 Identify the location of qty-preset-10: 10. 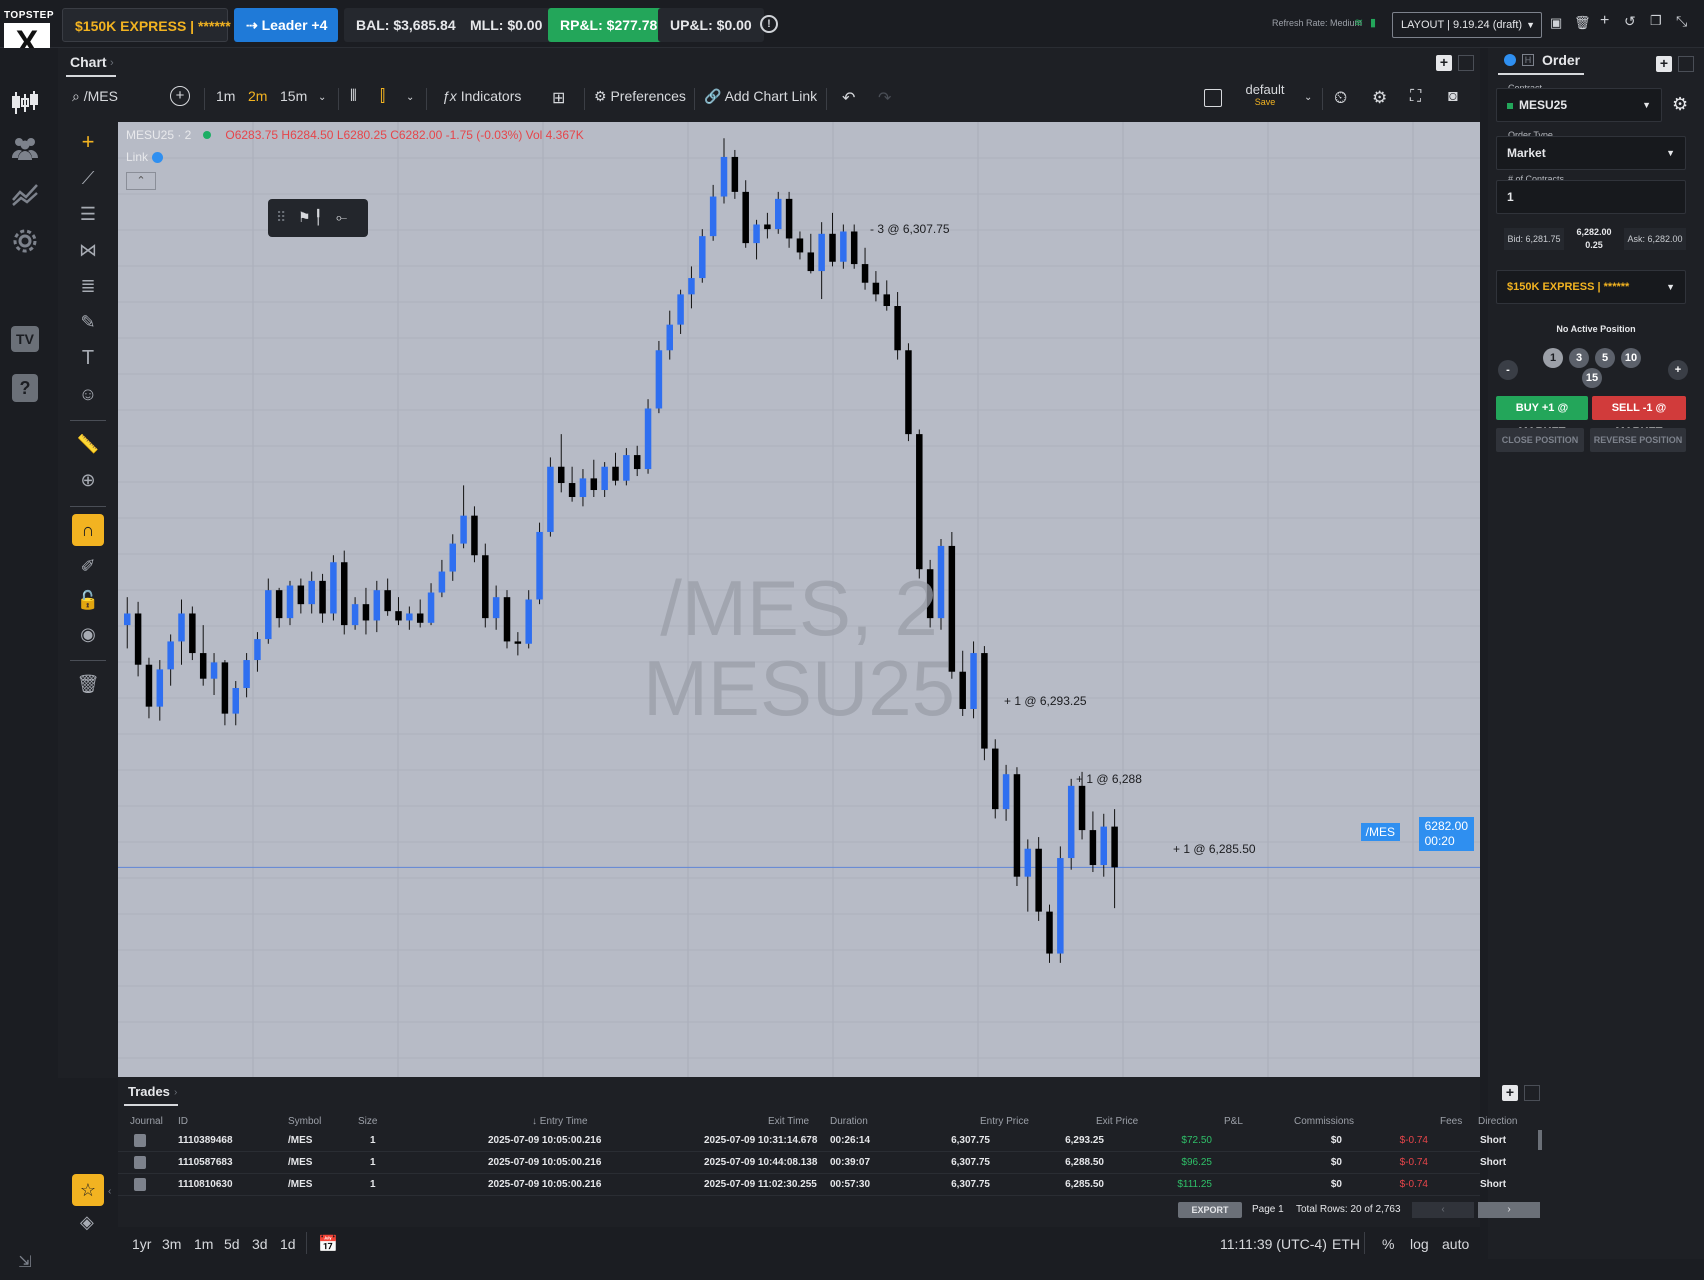
(1631, 358).